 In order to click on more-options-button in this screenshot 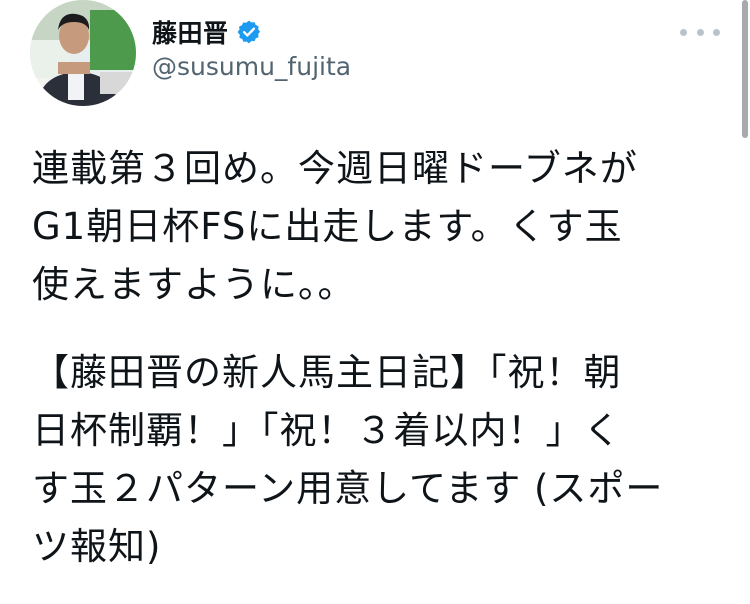, I will do `click(700, 32)`.